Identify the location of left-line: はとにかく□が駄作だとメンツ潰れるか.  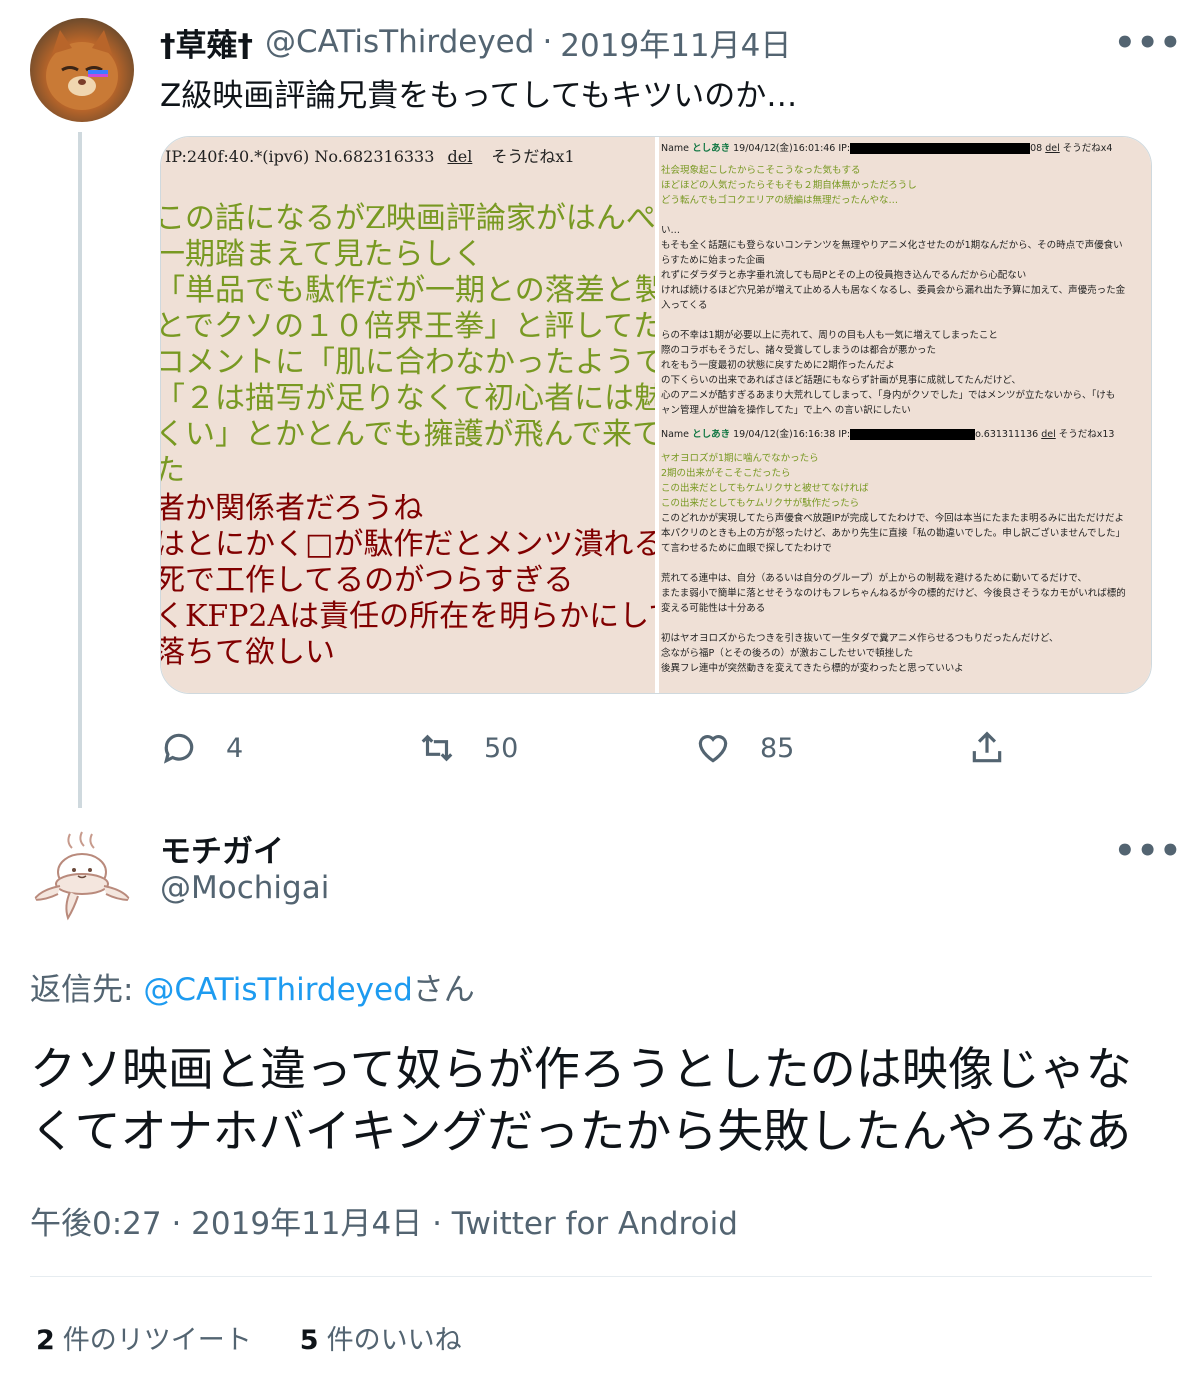
(408, 544).